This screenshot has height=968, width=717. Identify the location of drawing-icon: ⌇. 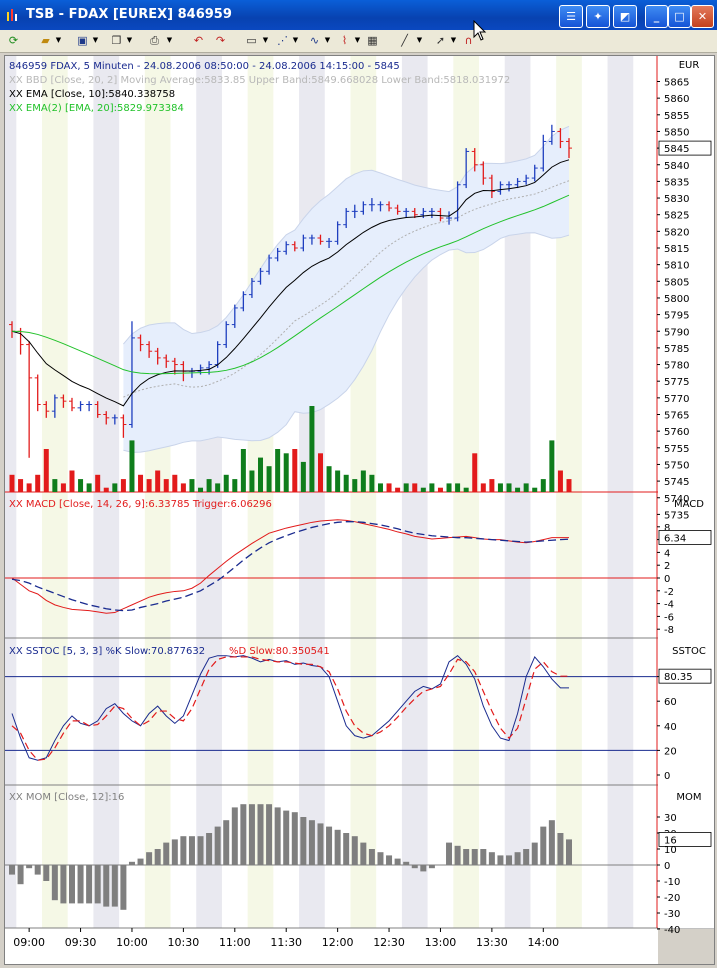
(344, 40).